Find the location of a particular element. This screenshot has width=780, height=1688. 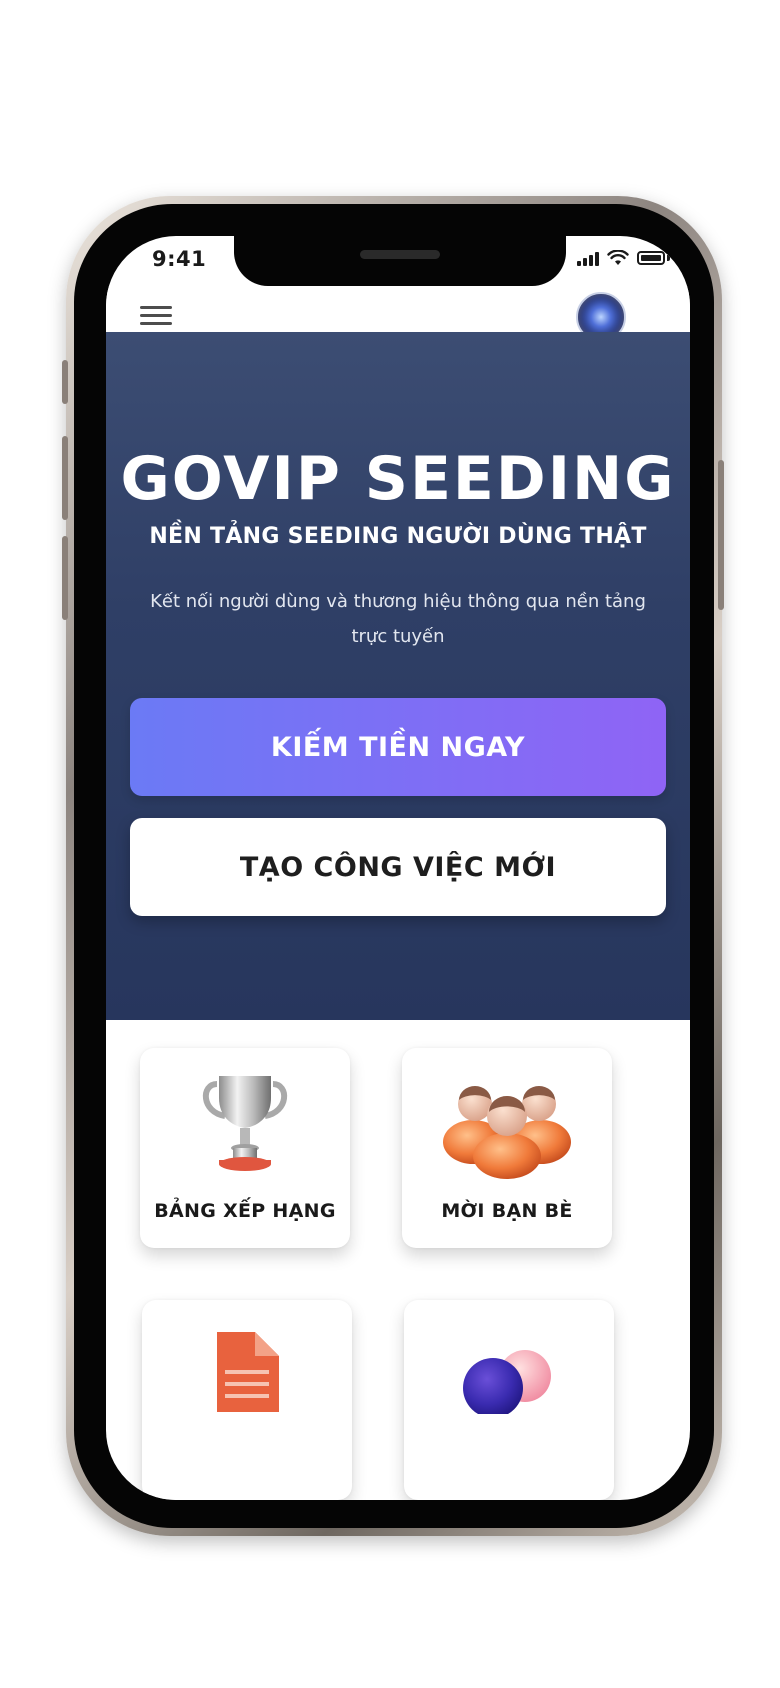

wifi-icon is located at coordinates (618, 257).